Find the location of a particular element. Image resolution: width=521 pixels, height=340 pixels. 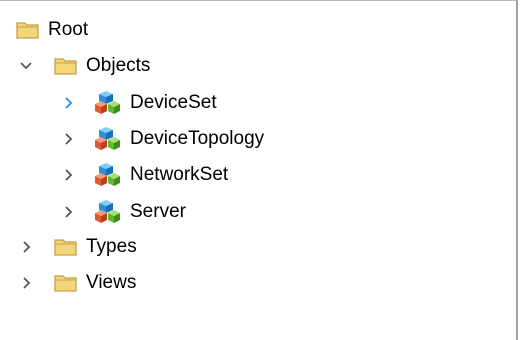

tree-node-devicetopology: DeviceTopology is located at coordinates (163, 139).